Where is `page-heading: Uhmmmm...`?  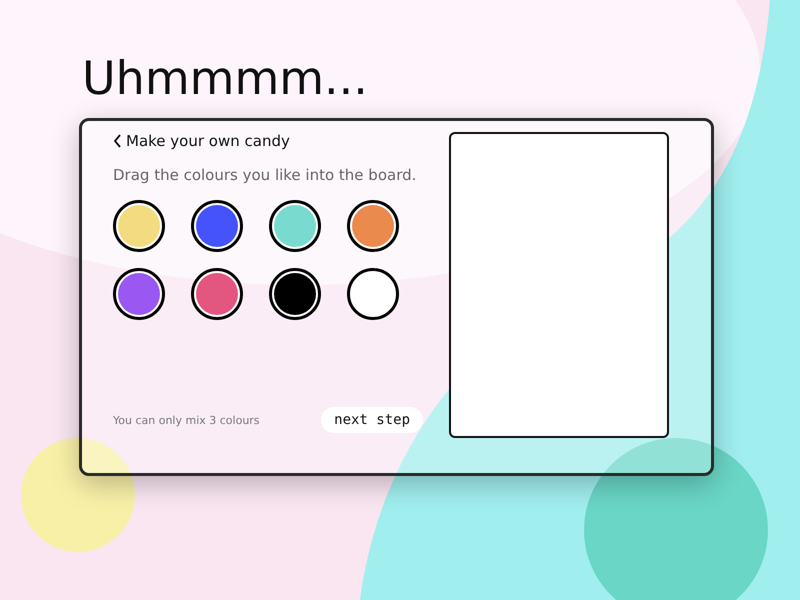
page-heading: Uhmmmm... is located at coordinates (225, 78).